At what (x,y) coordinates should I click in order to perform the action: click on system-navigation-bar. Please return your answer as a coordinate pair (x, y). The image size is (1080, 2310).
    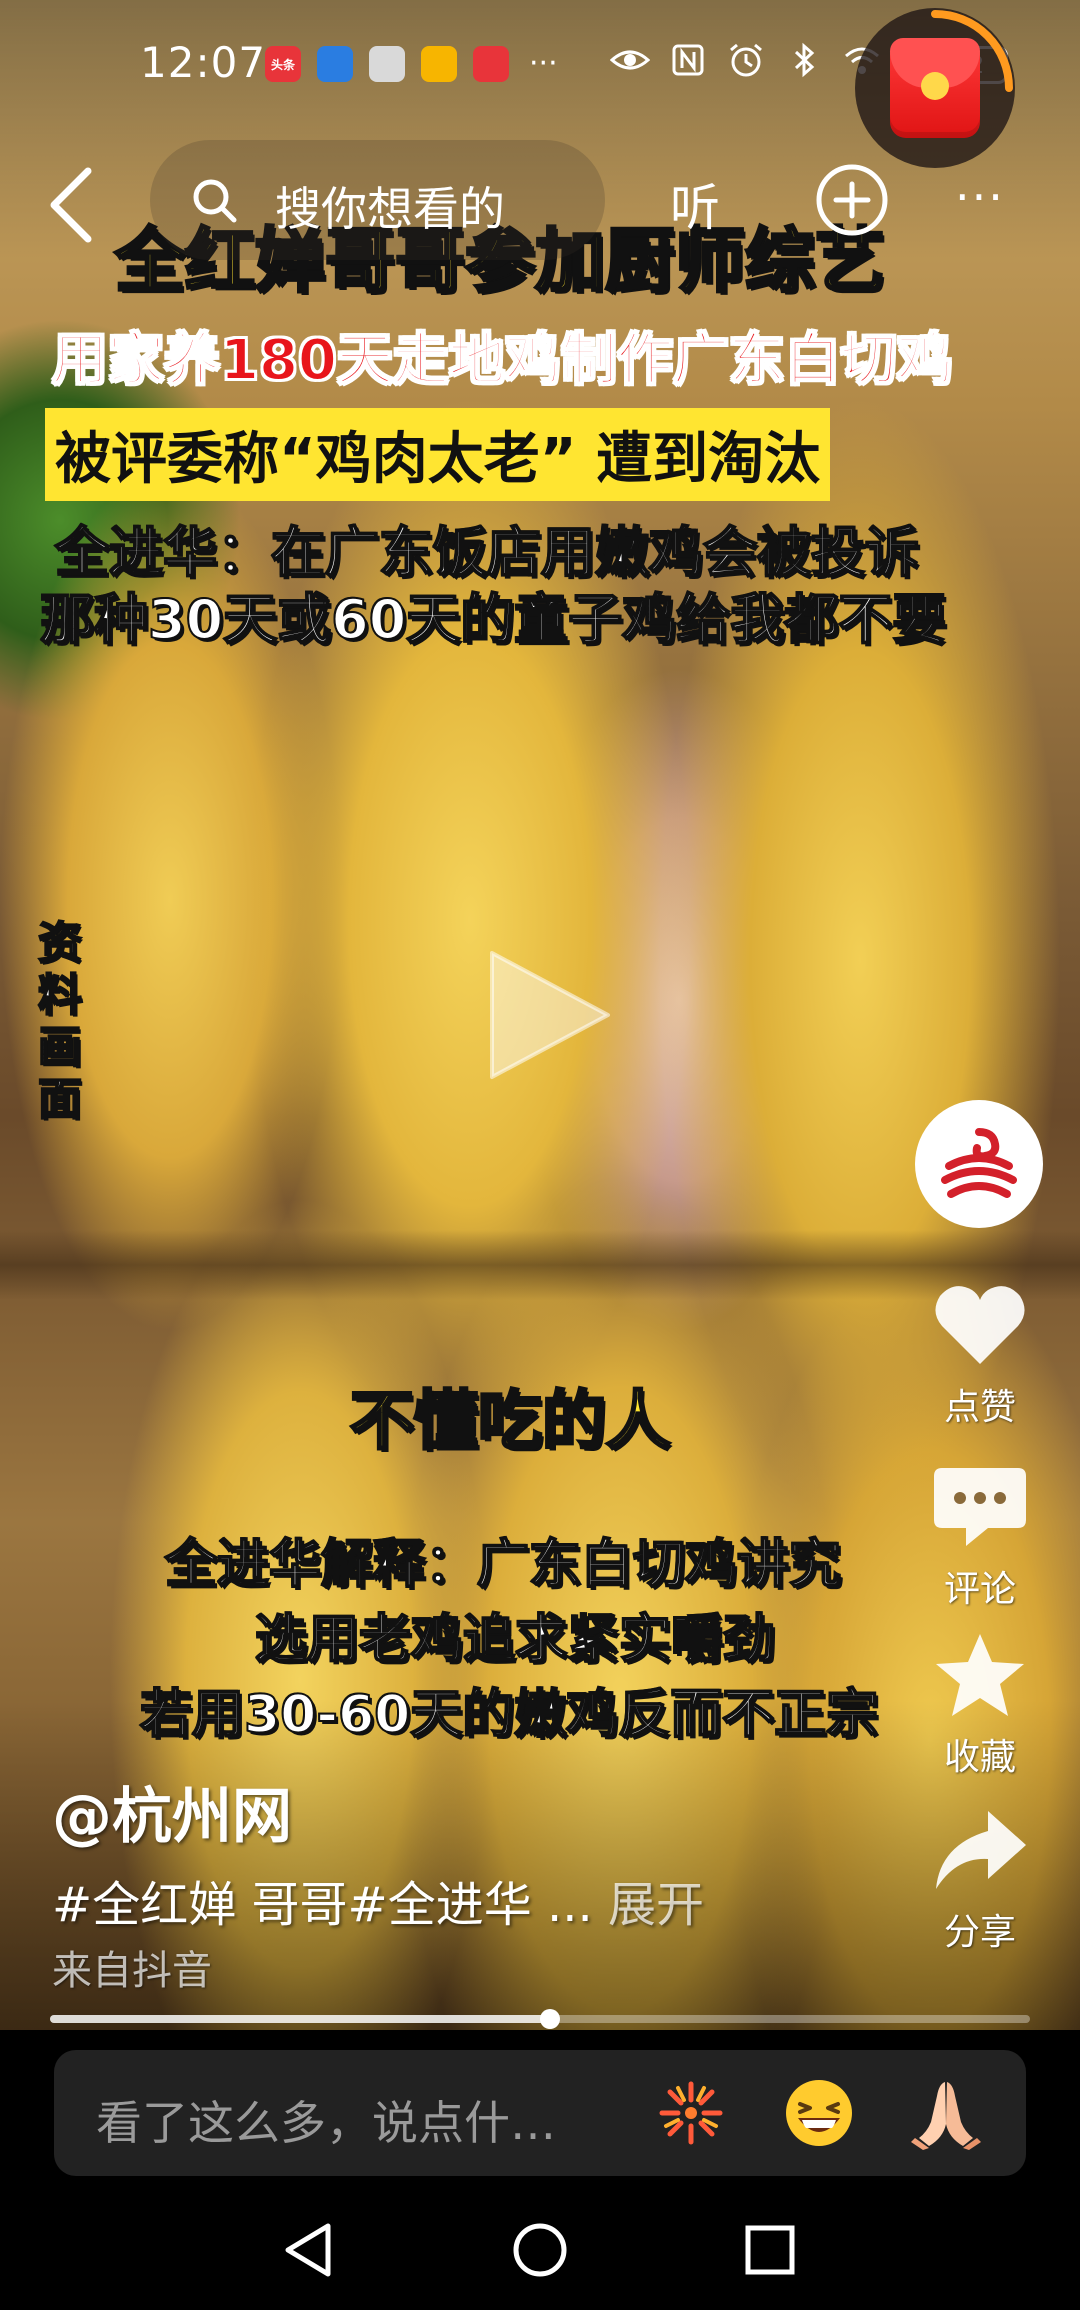
    Looking at the image, I should click on (540, 2250).